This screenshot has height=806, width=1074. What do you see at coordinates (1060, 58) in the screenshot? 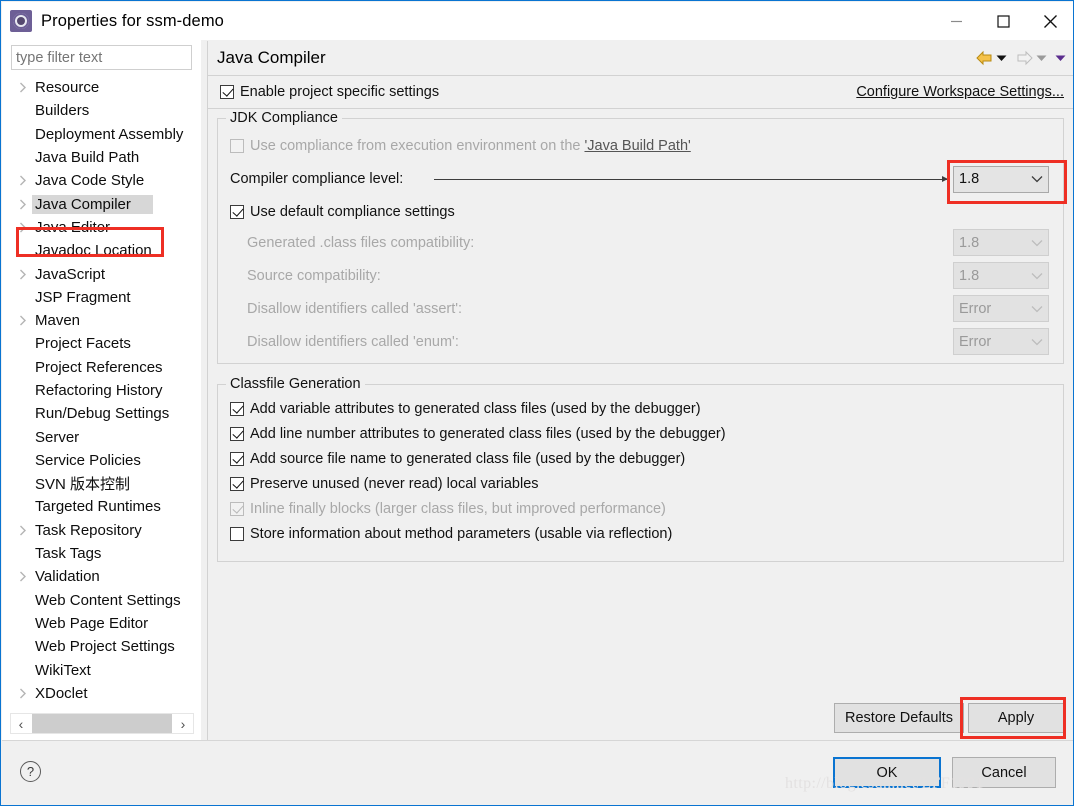
I see `view-menu-dropdown-icon` at bounding box center [1060, 58].